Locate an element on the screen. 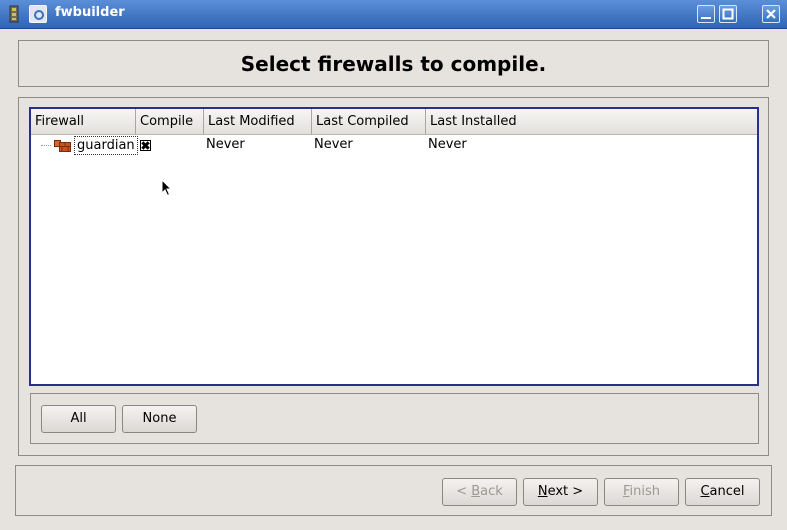 The width and height of the screenshot is (787, 530). mouse-pointer-icon is located at coordinates (167, 188).